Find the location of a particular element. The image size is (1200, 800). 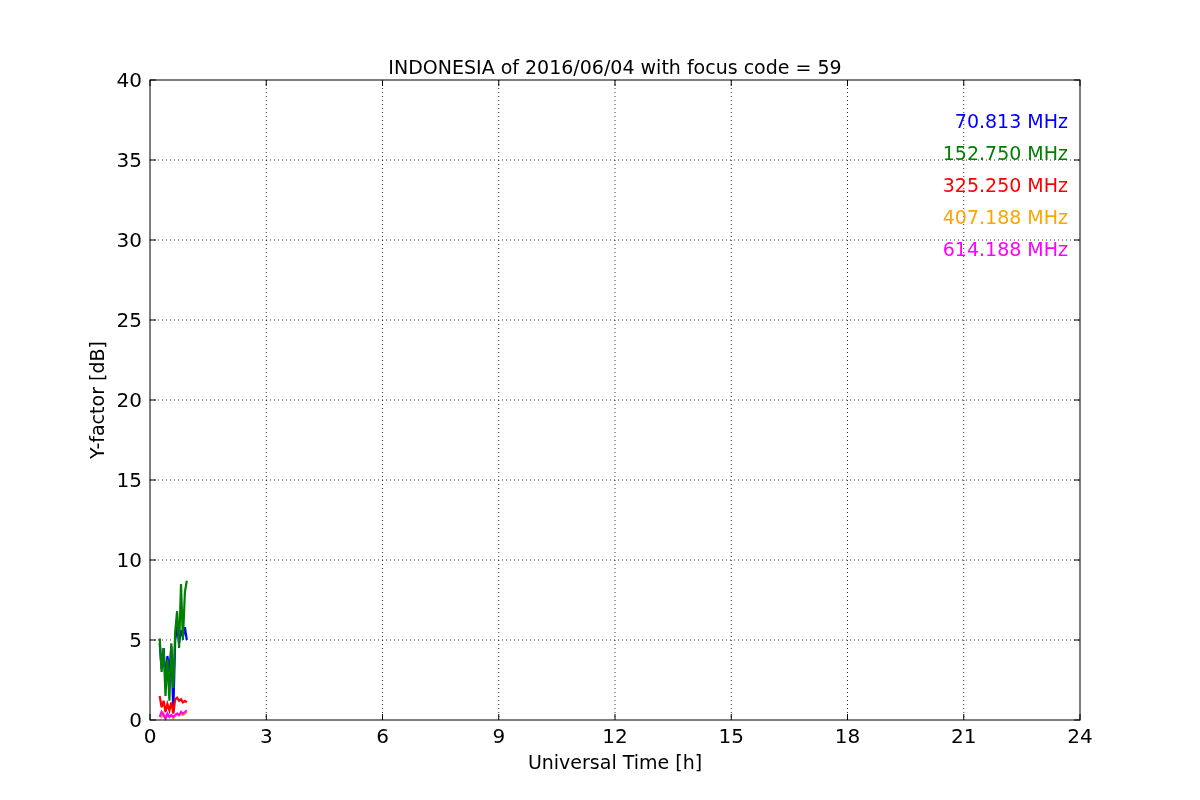

y-tick-label: 20 is located at coordinates (129, 400).